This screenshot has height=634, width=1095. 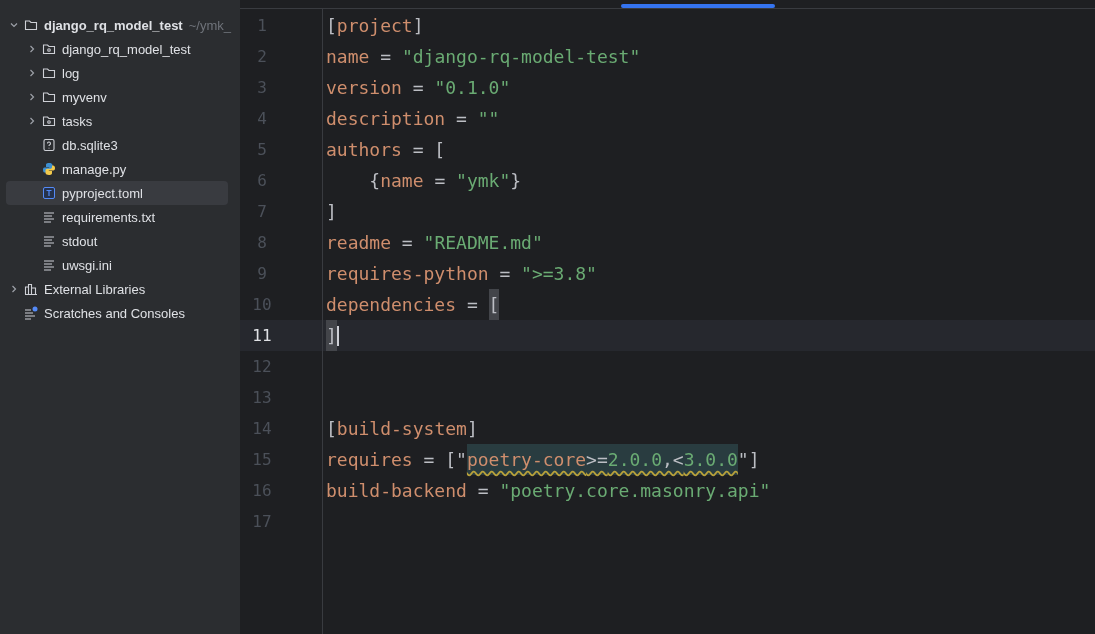 What do you see at coordinates (418, 88) in the screenshot?
I see `code-line: version = "0.1.0"` at bounding box center [418, 88].